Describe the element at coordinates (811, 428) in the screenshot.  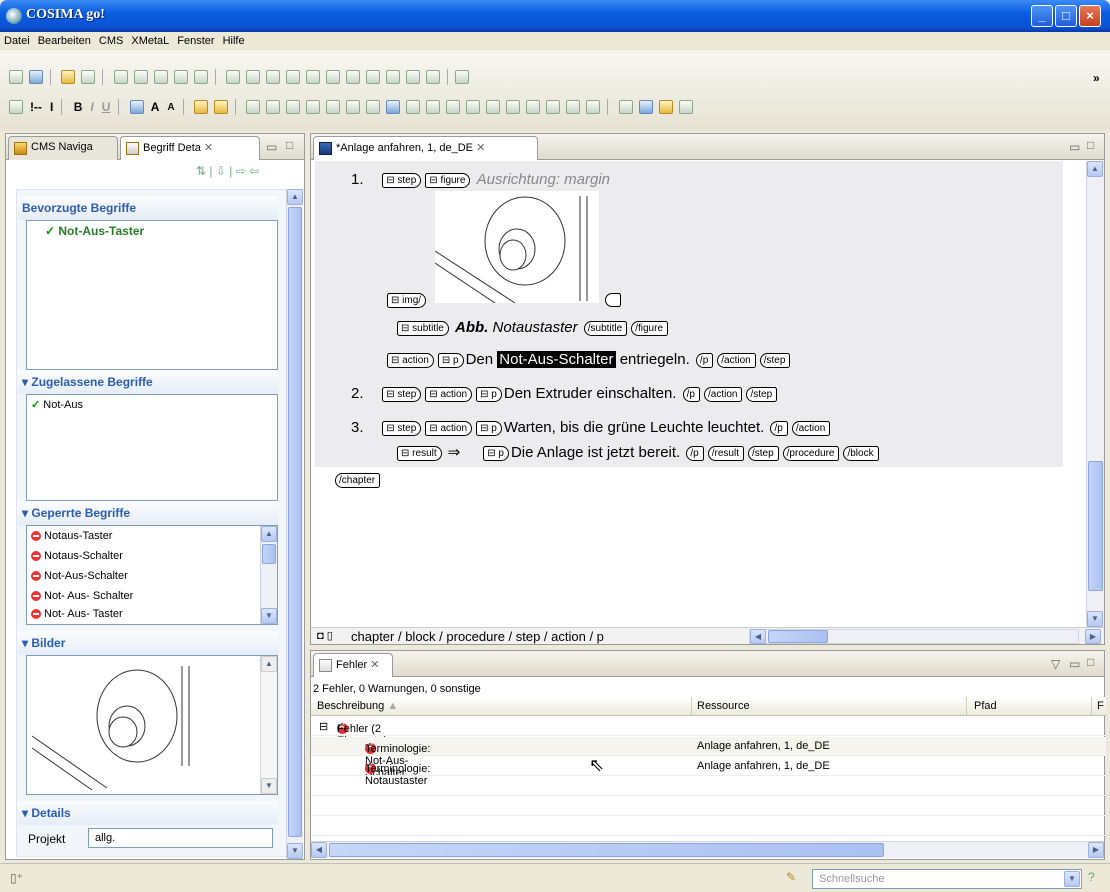
I see `action-end-tag: /action` at that location.